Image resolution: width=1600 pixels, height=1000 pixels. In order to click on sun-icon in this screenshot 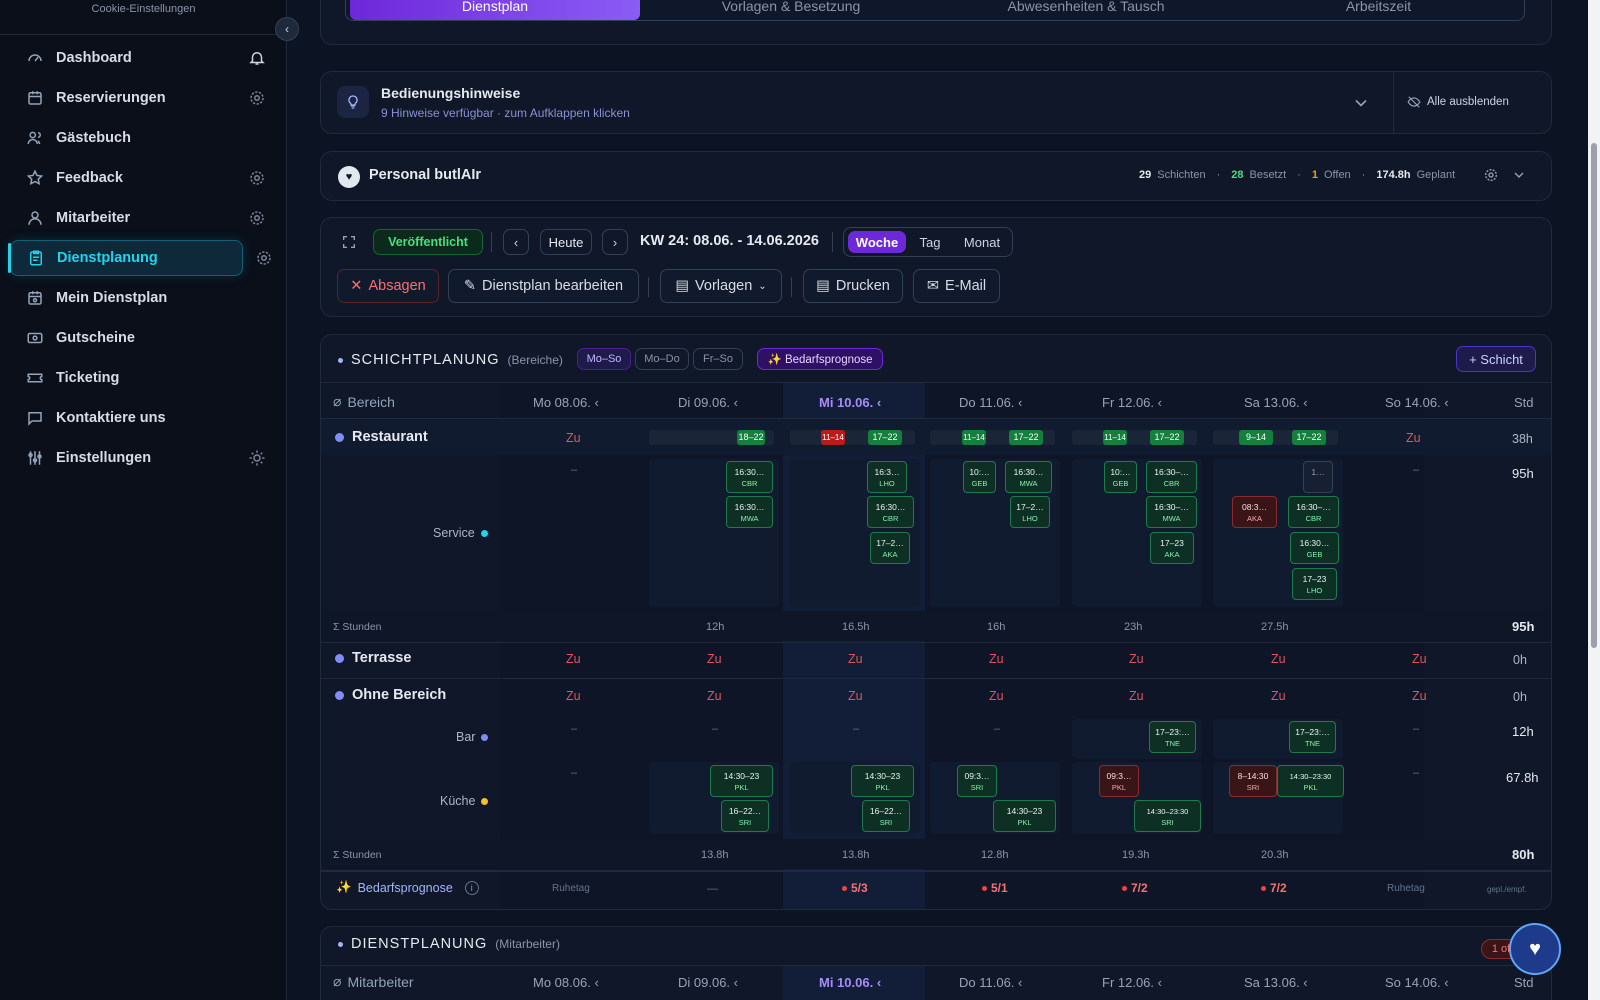, I will do `click(257, 458)`.